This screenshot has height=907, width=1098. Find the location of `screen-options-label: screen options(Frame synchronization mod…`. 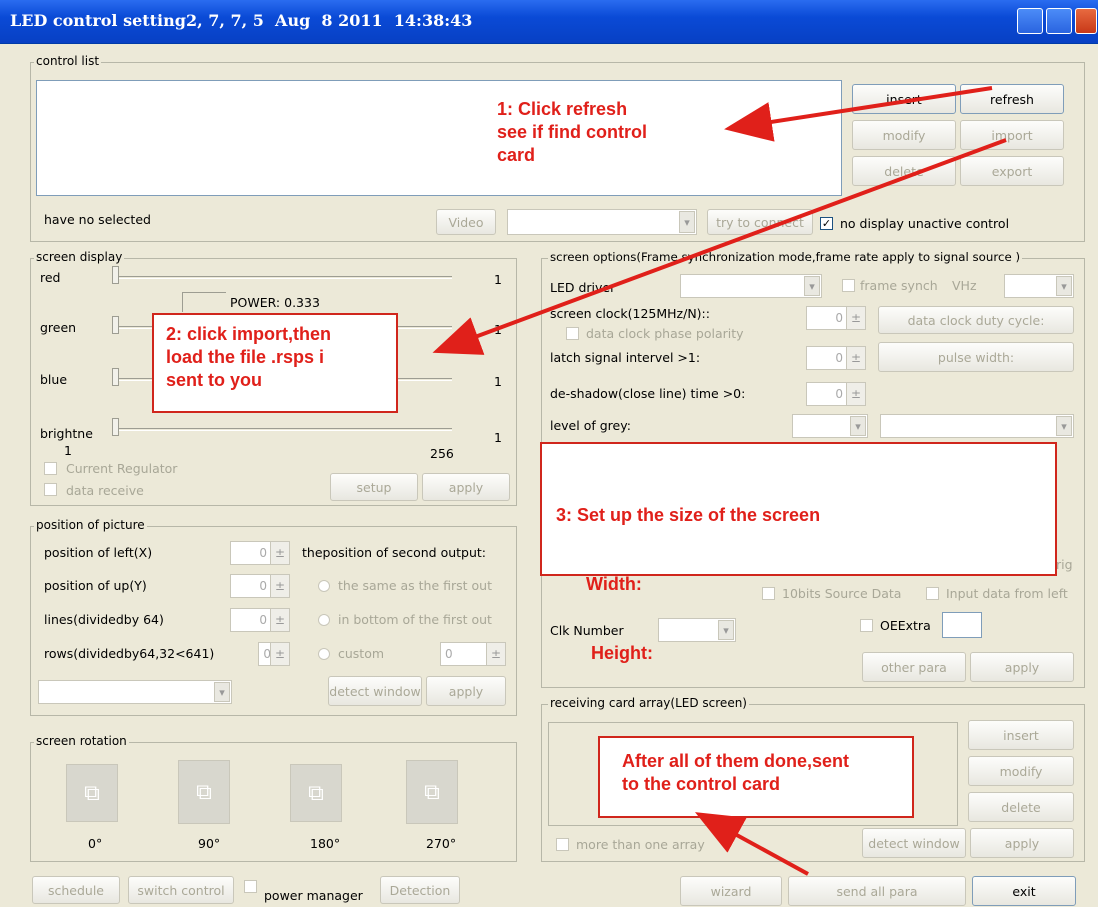

screen-options-label: screen options(Frame synchronization mod… is located at coordinates (785, 257).